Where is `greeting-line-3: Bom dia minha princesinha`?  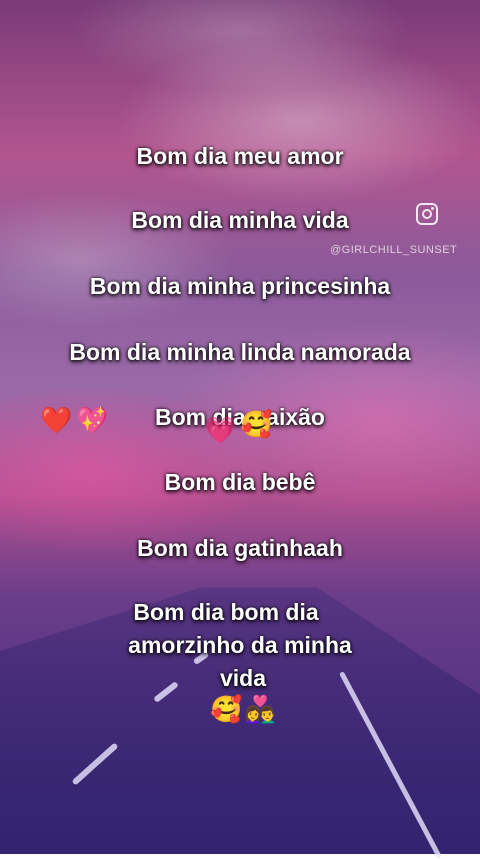 greeting-line-3: Bom dia minha princesinha is located at coordinates (240, 286).